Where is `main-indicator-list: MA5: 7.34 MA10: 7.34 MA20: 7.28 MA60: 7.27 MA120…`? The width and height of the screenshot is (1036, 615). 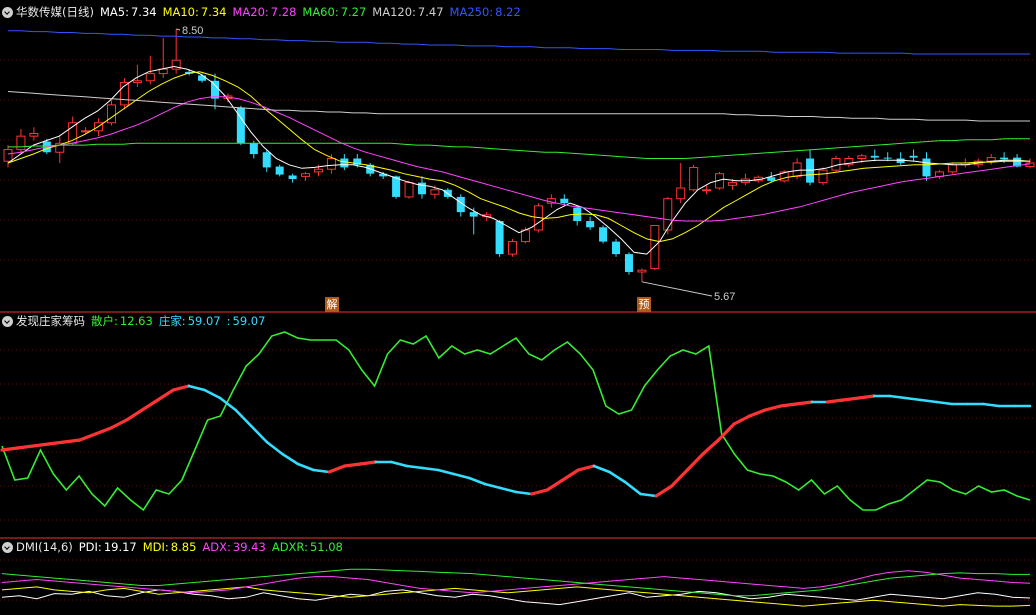
main-indicator-list: MA5: 7.34 MA10: 7.34 MA20: 7.28 MA60: 7.27 MA120… is located at coordinates (313, 12).